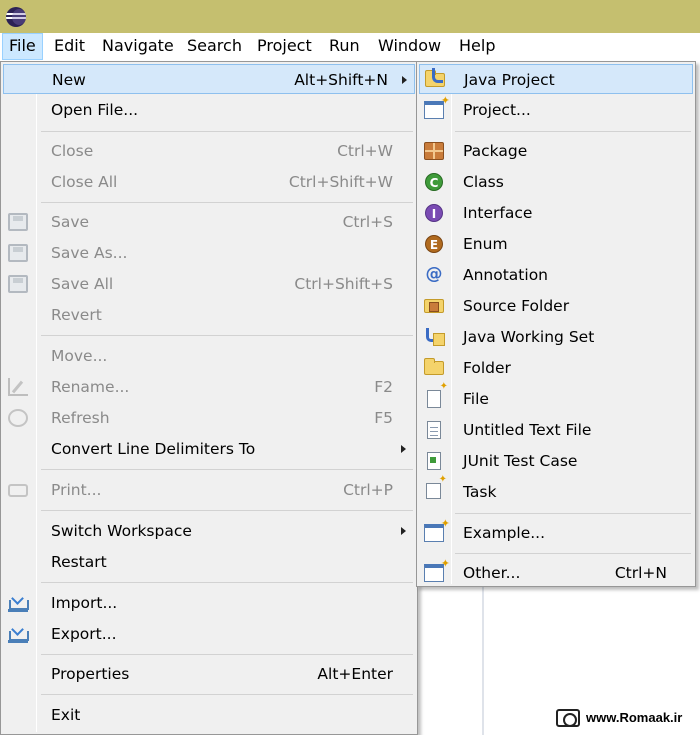 The width and height of the screenshot is (700, 735). I want to click on menu-item-label: Save All, so click(82, 284).